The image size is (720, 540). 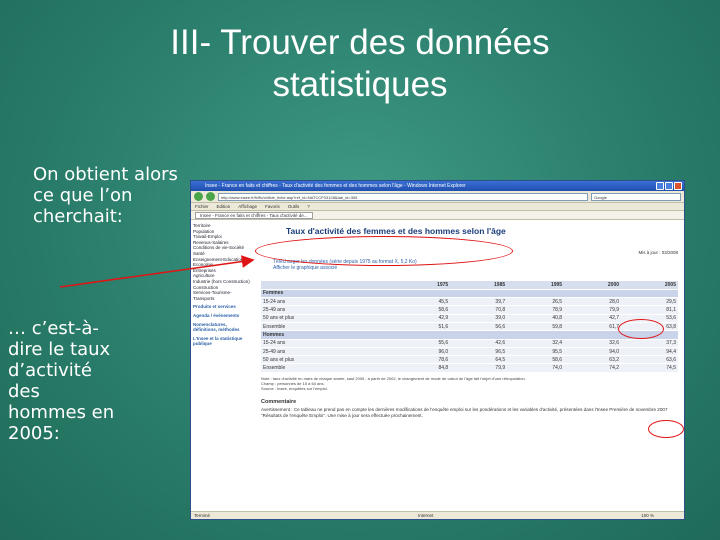 I want to click on group-row-men: Hommes, so click(x=469, y=335).